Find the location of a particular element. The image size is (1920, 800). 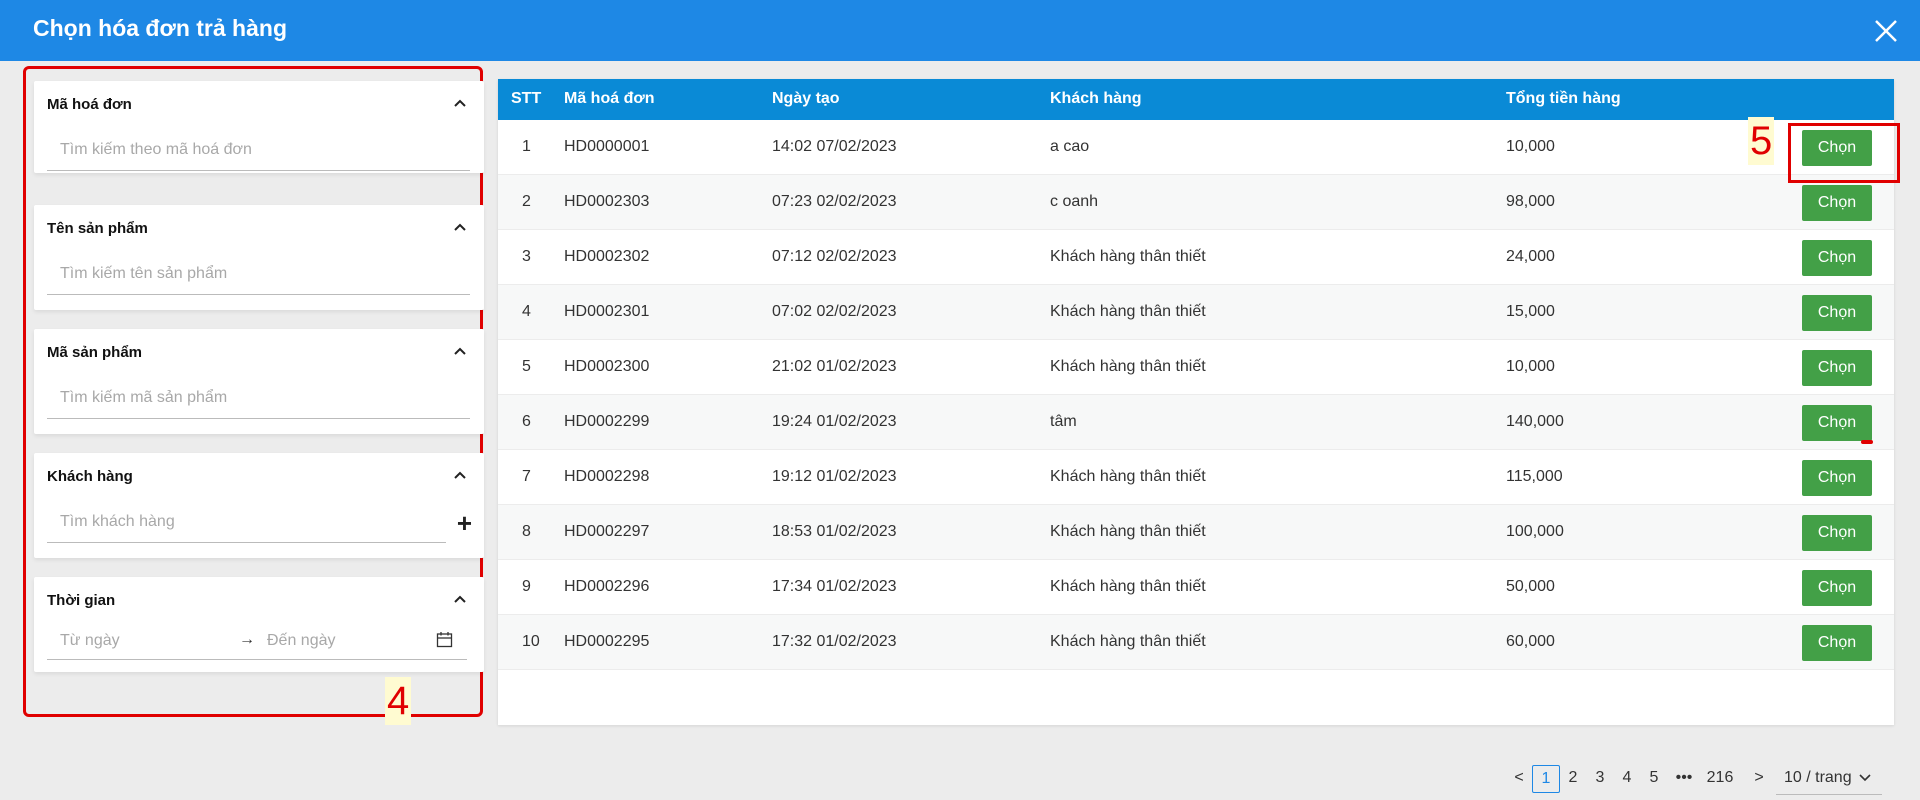

total-amount: 60,000 is located at coordinates (1530, 641).